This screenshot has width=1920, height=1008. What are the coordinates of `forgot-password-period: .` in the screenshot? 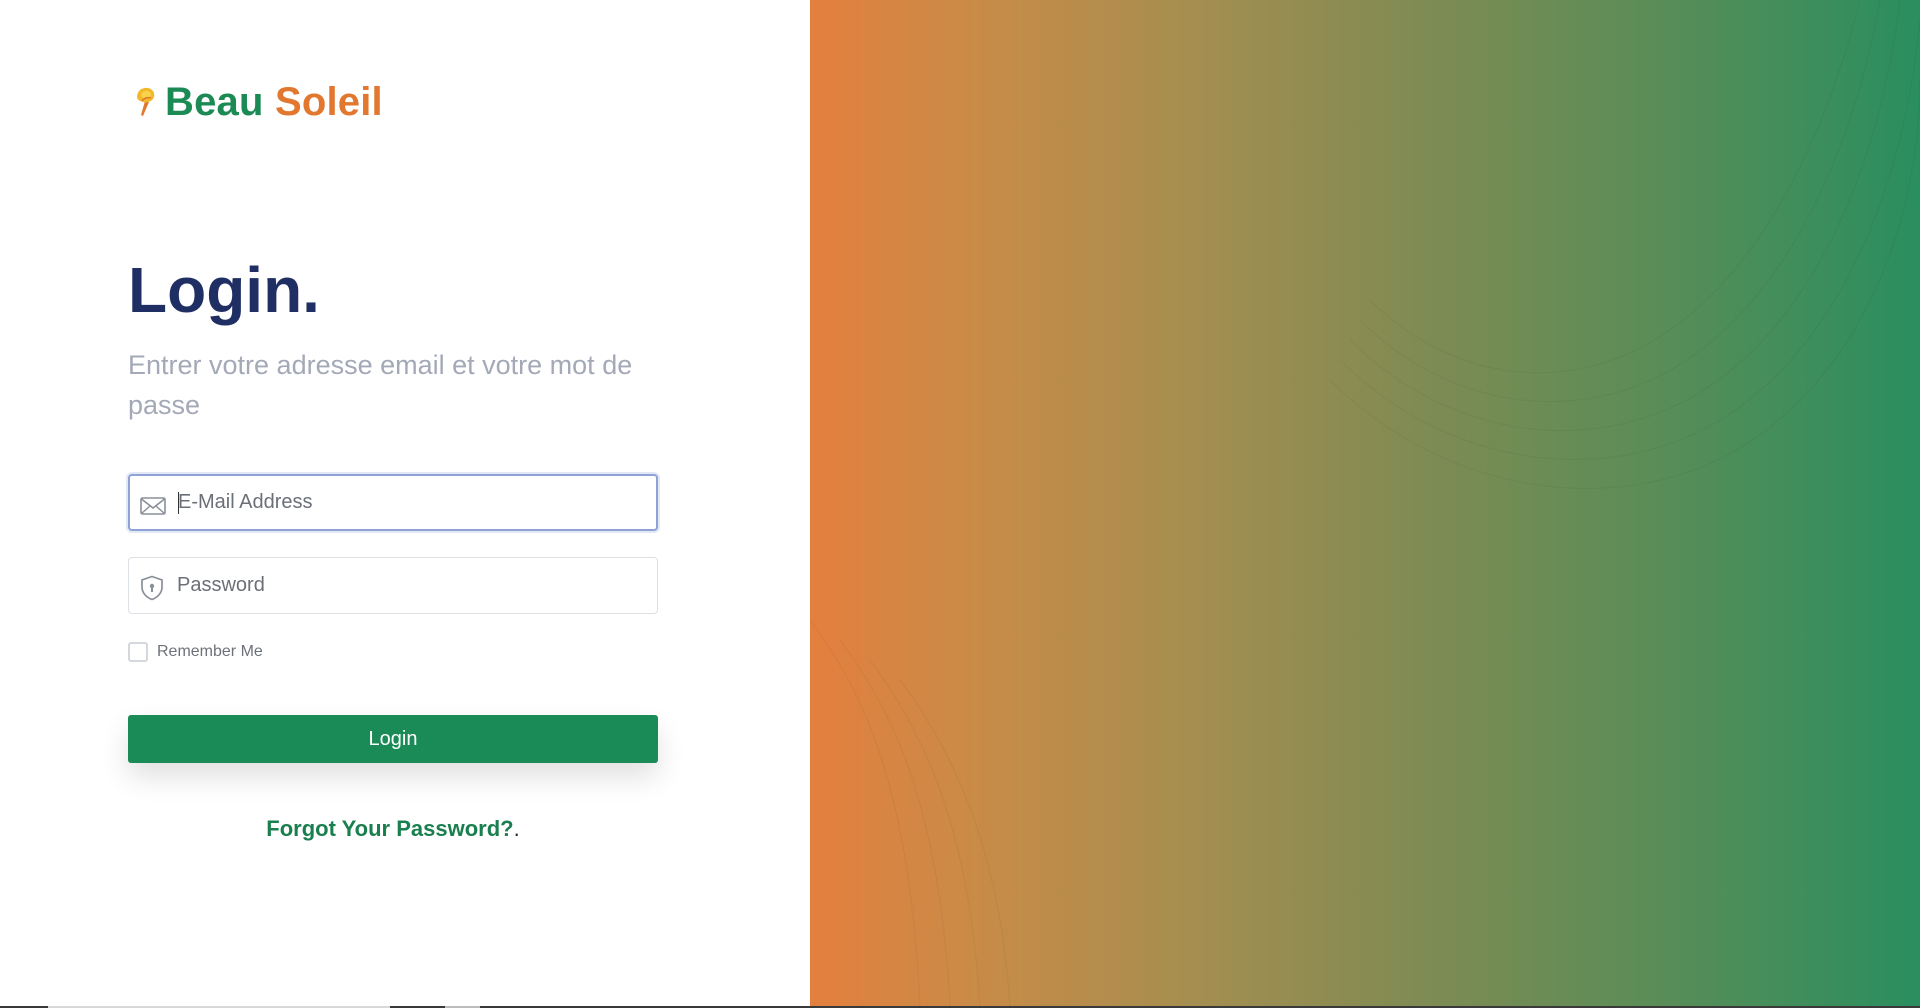 It's located at (516, 828).